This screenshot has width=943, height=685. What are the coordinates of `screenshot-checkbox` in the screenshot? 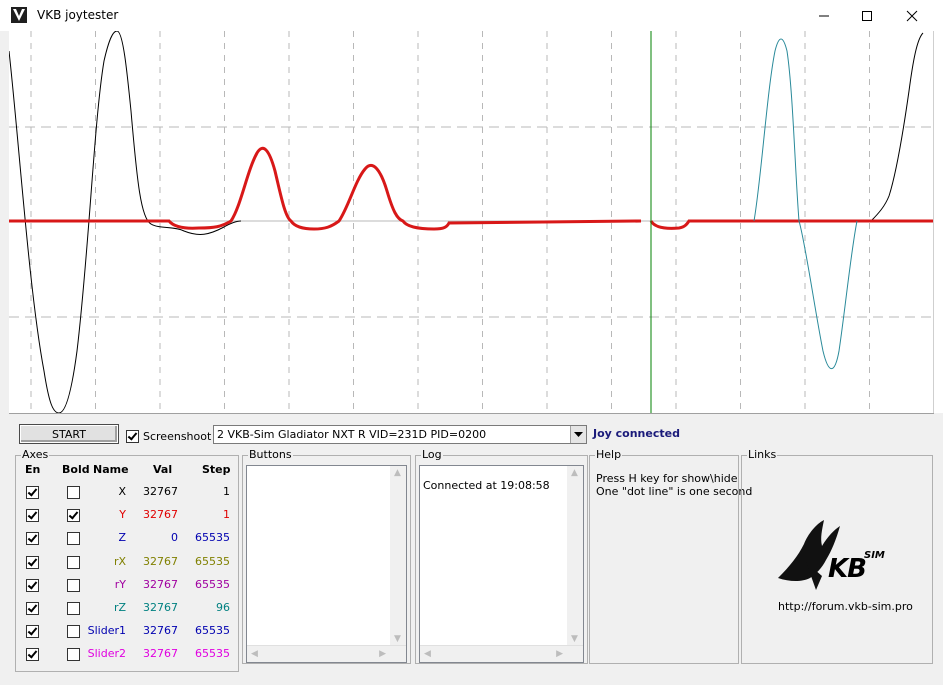 It's located at (132, 436).